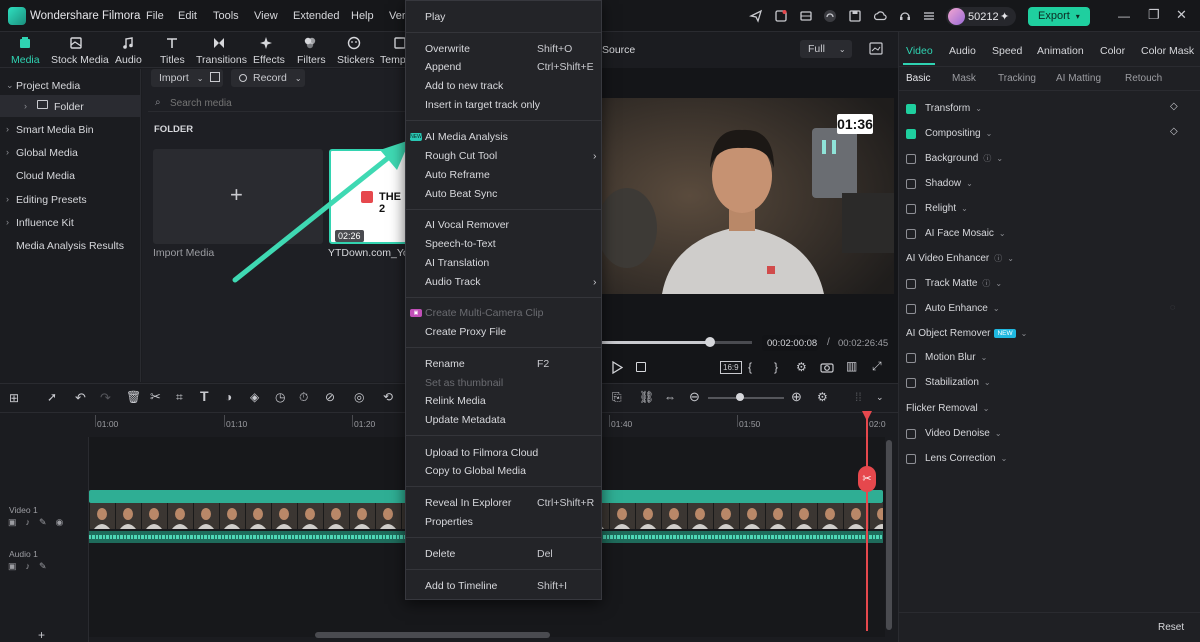 This screenshot has height=642, width=1200. I want to click on menu-item-add-to-new-track: Add to new track, so click(510, 88).